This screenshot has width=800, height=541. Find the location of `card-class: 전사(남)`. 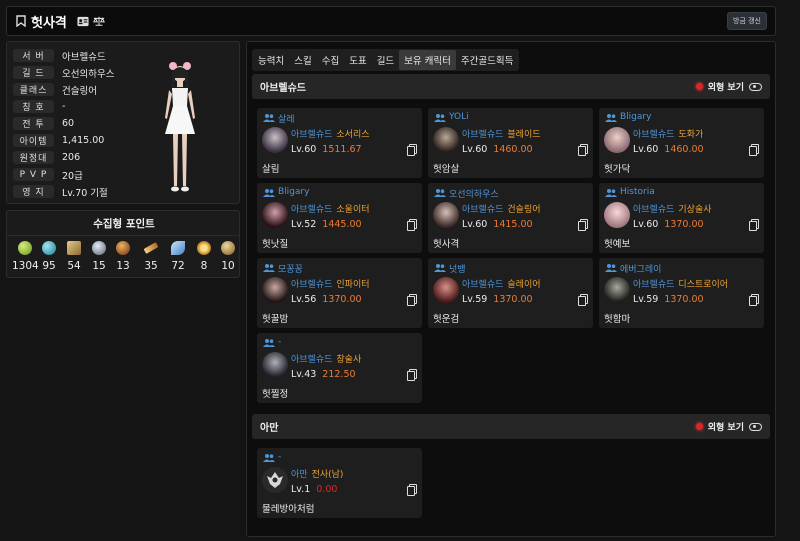

card-class: 전사(남) is located at coordinates (327, 475).